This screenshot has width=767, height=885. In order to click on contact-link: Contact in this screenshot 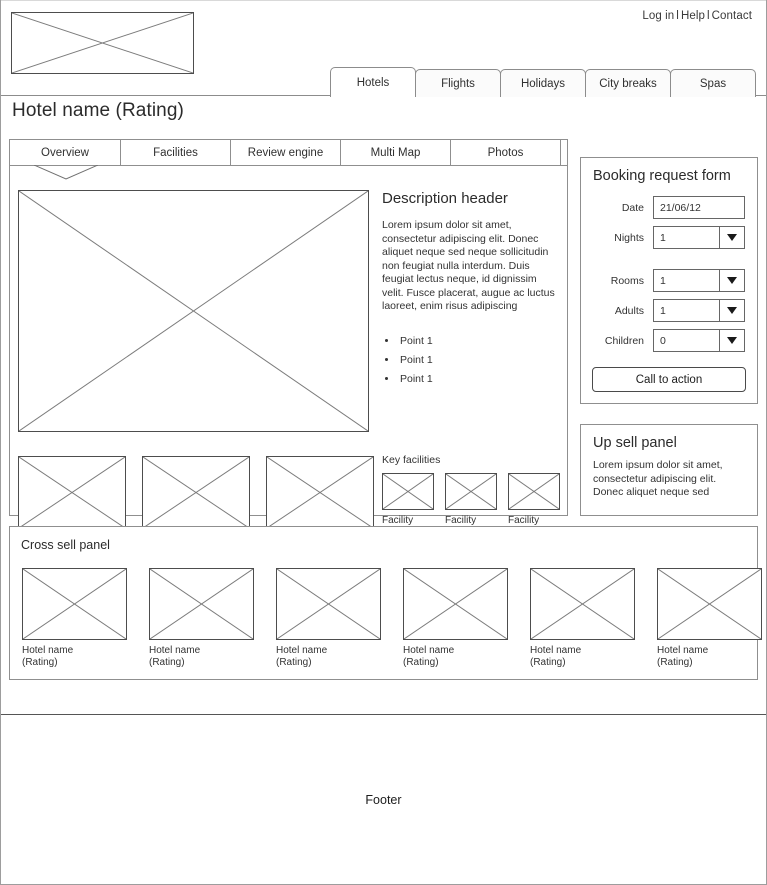, I will do `click(732, 16)`.